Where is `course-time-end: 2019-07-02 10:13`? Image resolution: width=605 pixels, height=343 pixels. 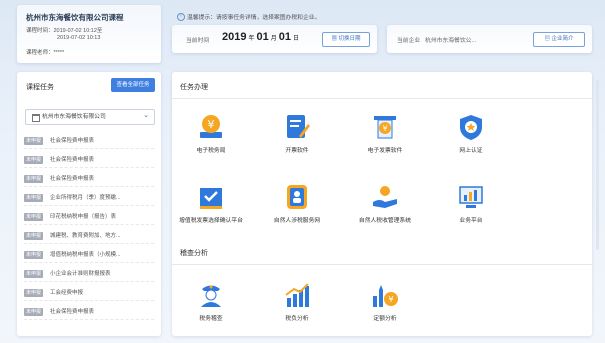
course-time-end: 2019-07-02 10:13 is located at coordinates (79, 38).